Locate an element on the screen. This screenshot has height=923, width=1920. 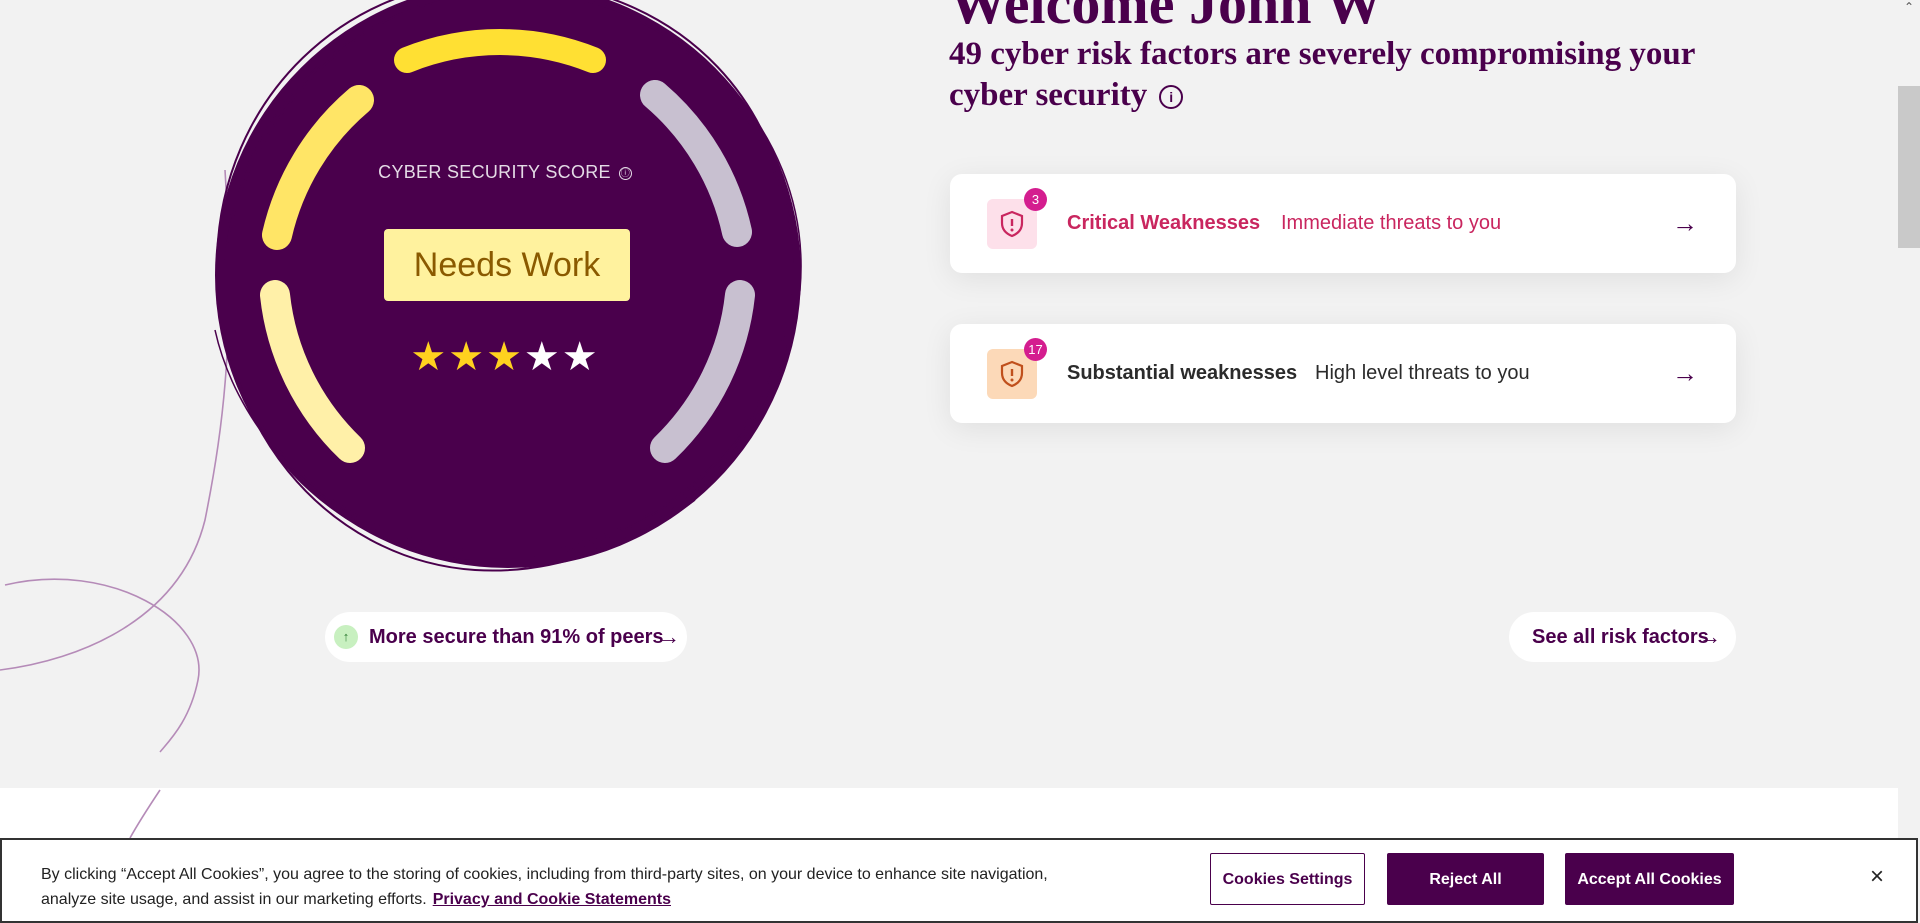
info-icon: ⓘ is located at coordinates (625, 173).